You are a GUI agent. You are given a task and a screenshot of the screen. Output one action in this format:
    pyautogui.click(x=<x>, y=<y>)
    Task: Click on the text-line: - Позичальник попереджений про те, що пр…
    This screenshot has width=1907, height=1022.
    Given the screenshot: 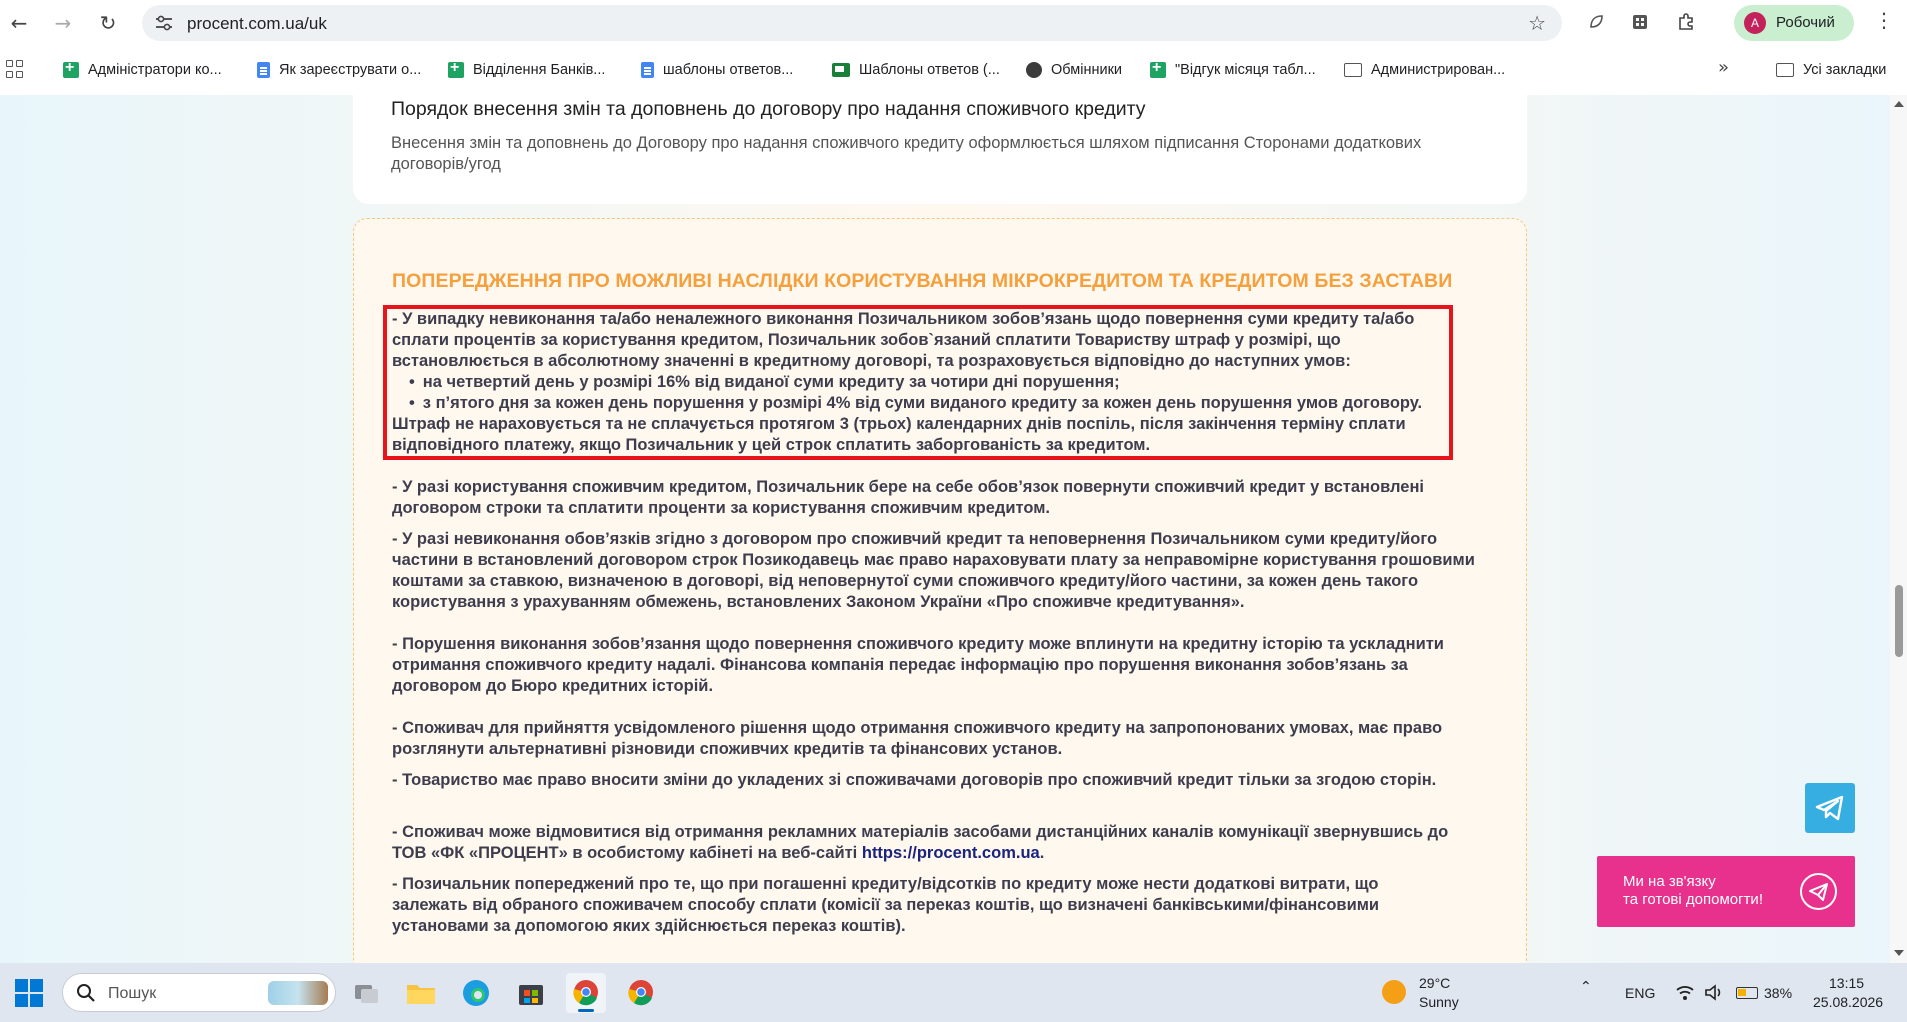 What is the action you would take?
    pyautogui.click(x=885, y=884)
    